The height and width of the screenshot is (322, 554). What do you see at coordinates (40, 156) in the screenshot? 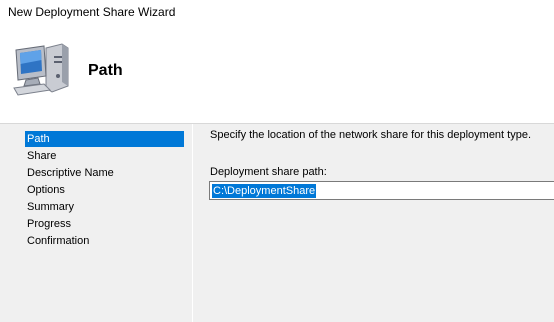
I see `nav-item-share: Share` at bounding box center [40, 156].